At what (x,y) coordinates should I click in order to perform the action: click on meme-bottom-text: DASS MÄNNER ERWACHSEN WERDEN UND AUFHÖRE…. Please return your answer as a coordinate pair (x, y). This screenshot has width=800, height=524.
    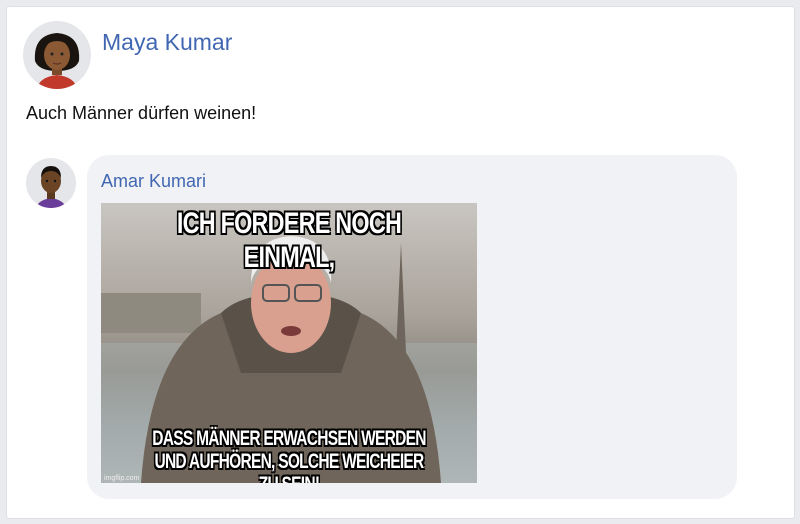
    Looking at the image, I should click on (289, 455).